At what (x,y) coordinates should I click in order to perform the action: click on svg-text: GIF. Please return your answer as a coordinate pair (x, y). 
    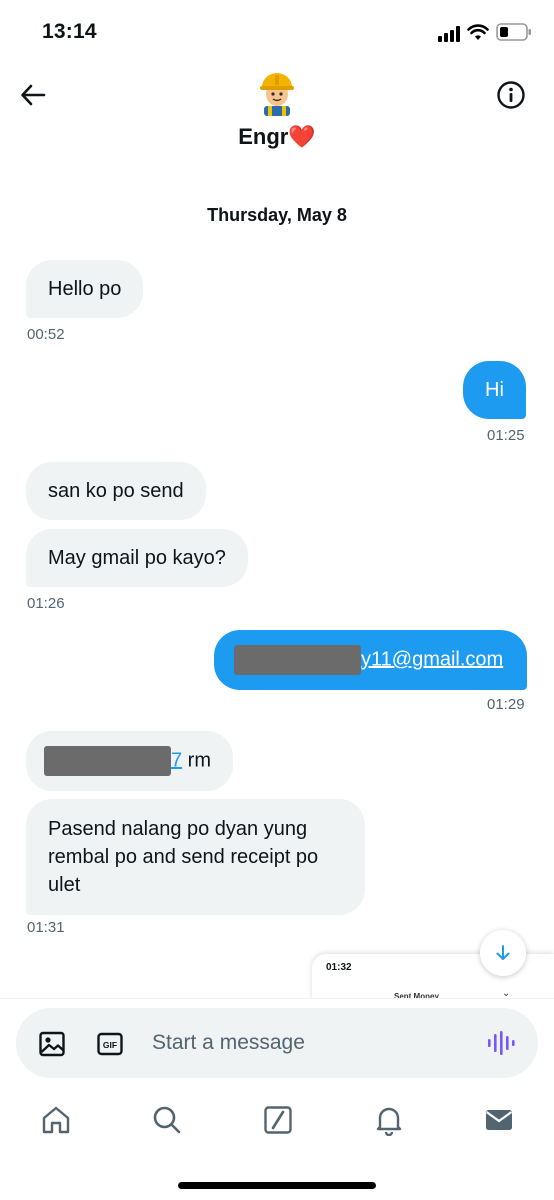
    Looking at the image, I should click on (110, 1045).